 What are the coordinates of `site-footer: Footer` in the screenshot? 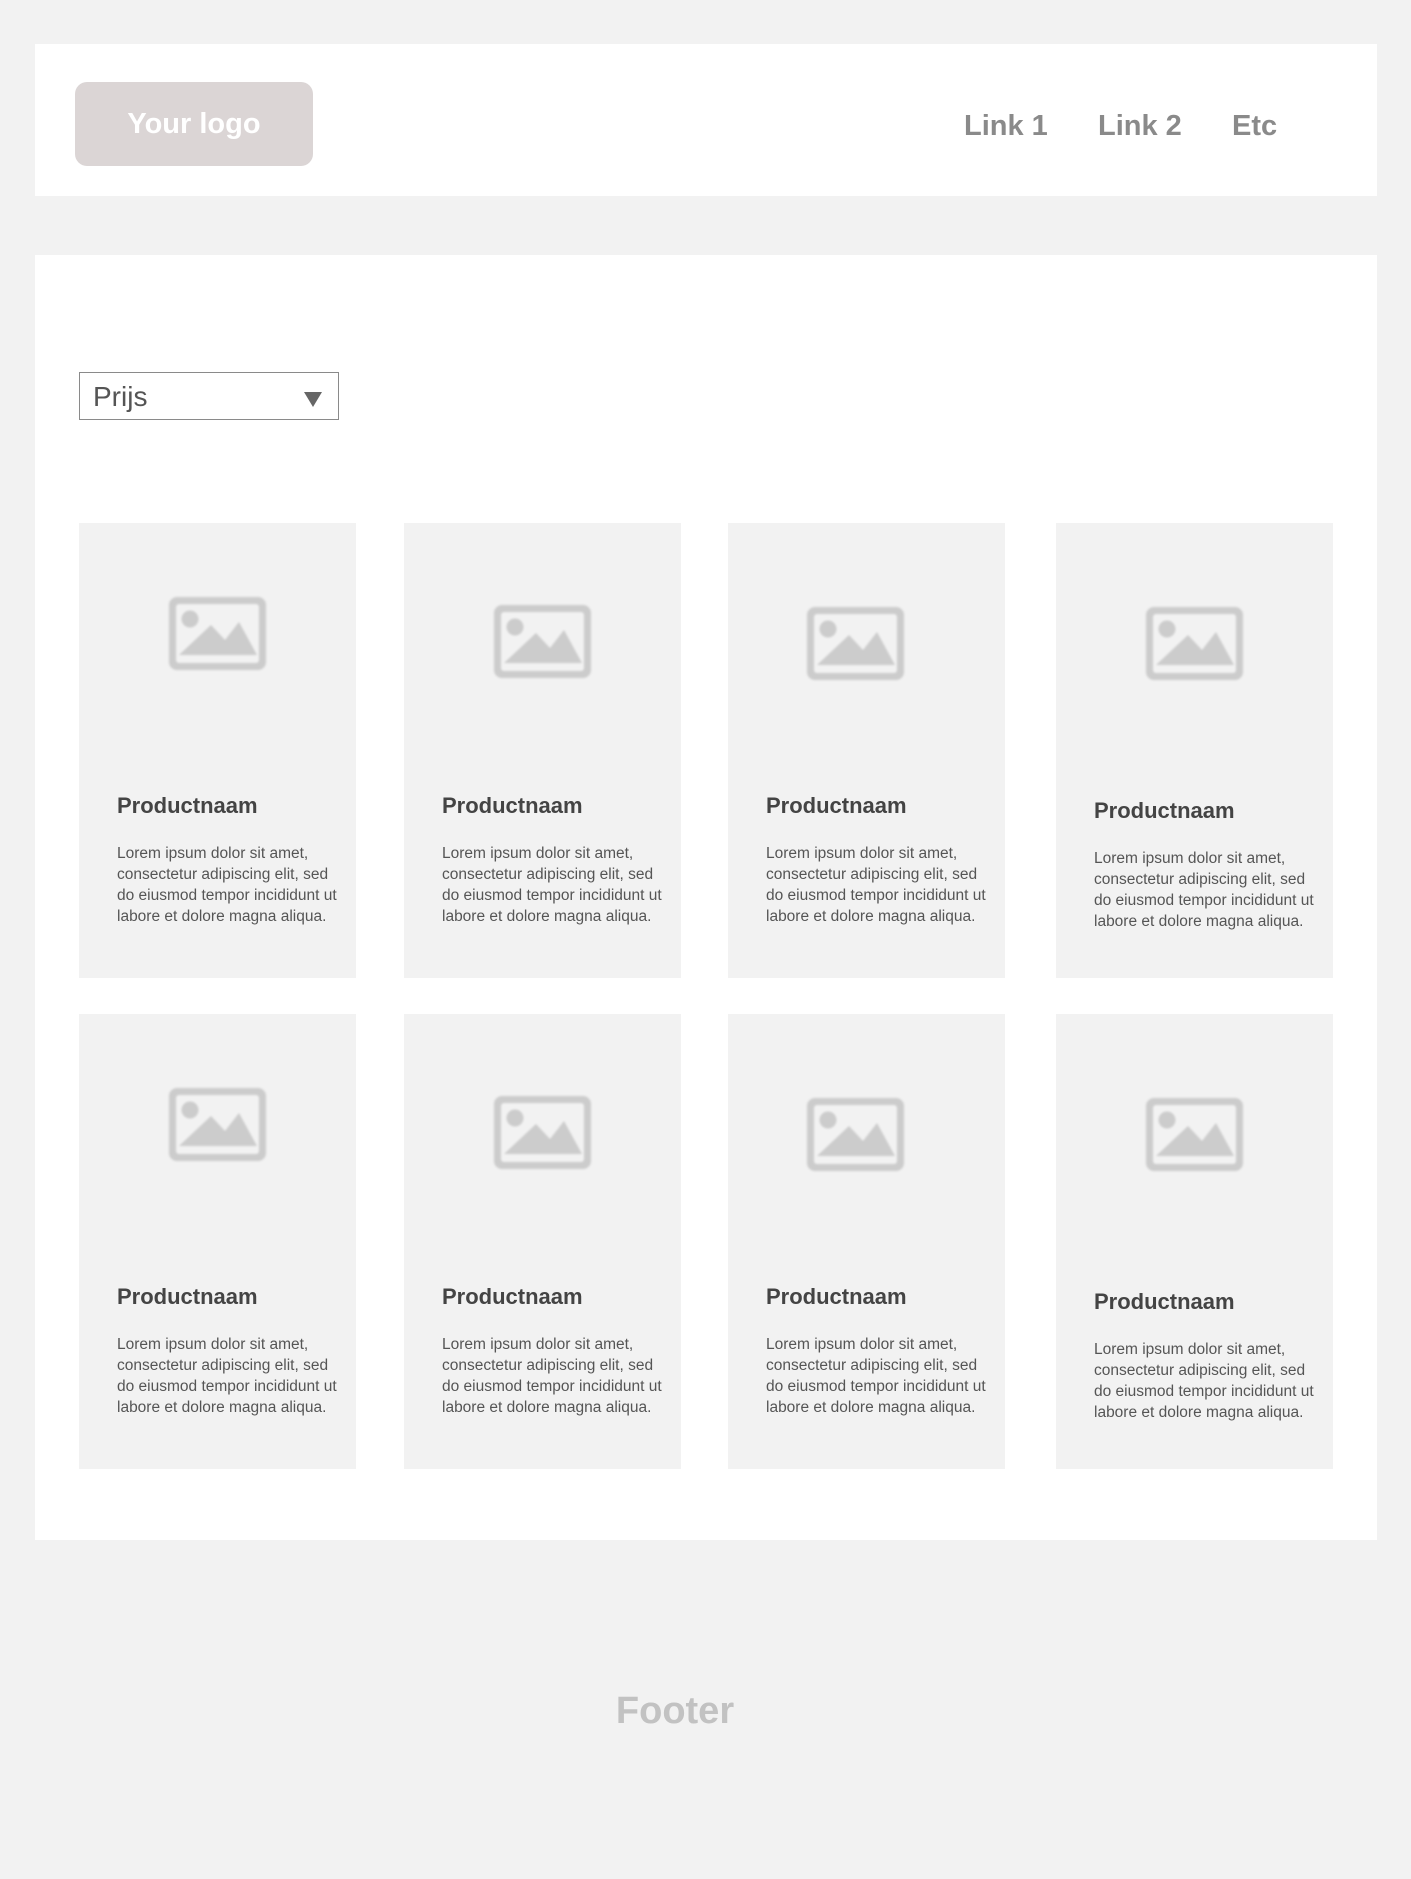 It's located at (675, 1711).